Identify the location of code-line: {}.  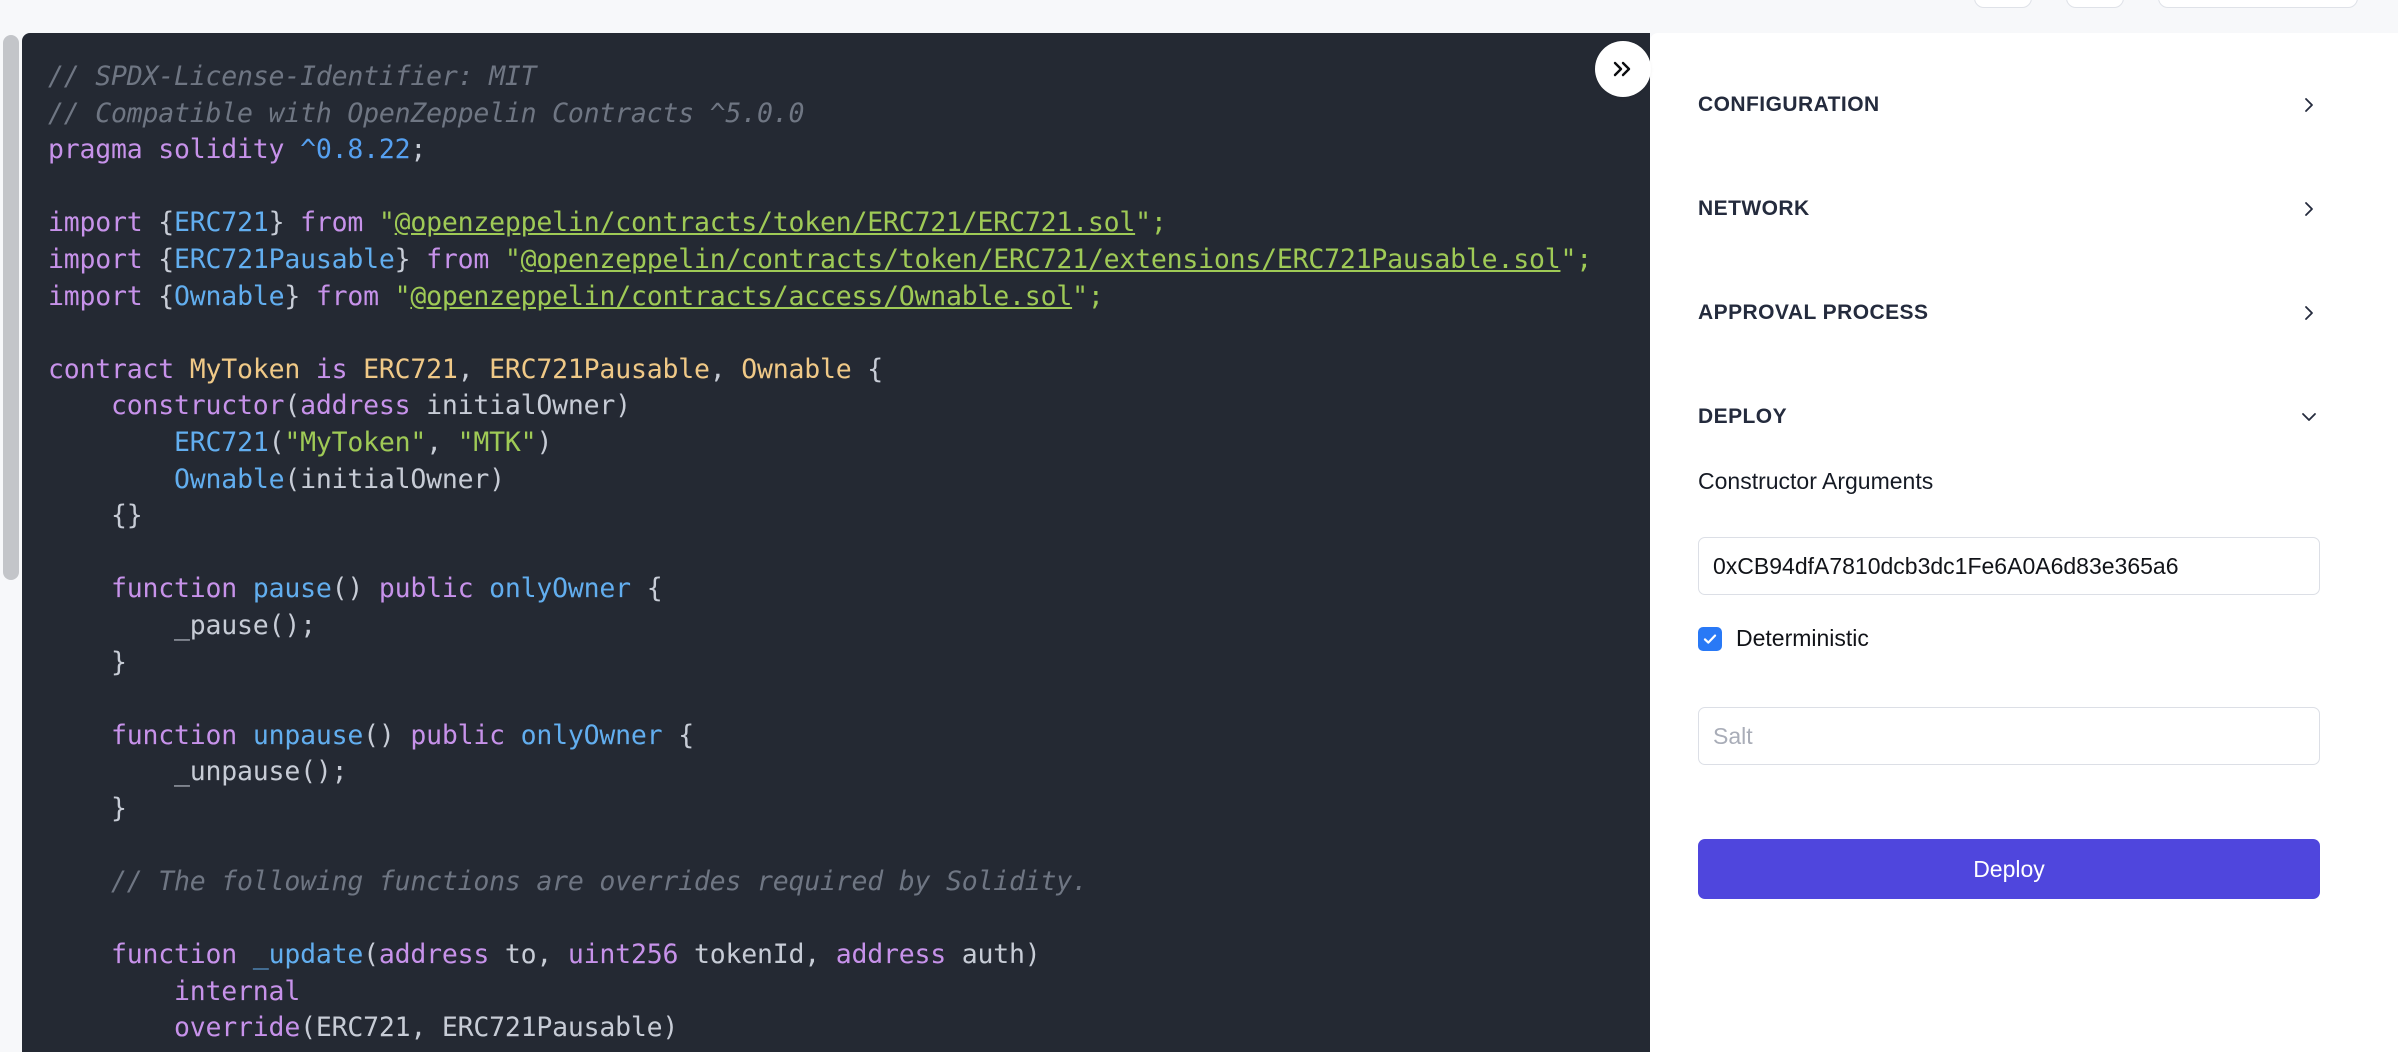
(820, 516).